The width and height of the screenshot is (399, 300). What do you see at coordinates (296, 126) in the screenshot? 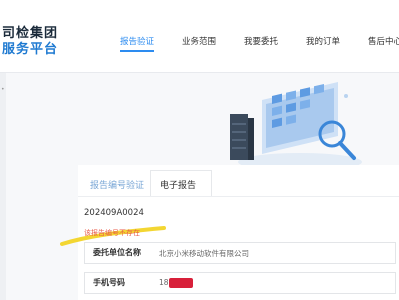
I see `verification-illustration` at bounding box center [296, 126].